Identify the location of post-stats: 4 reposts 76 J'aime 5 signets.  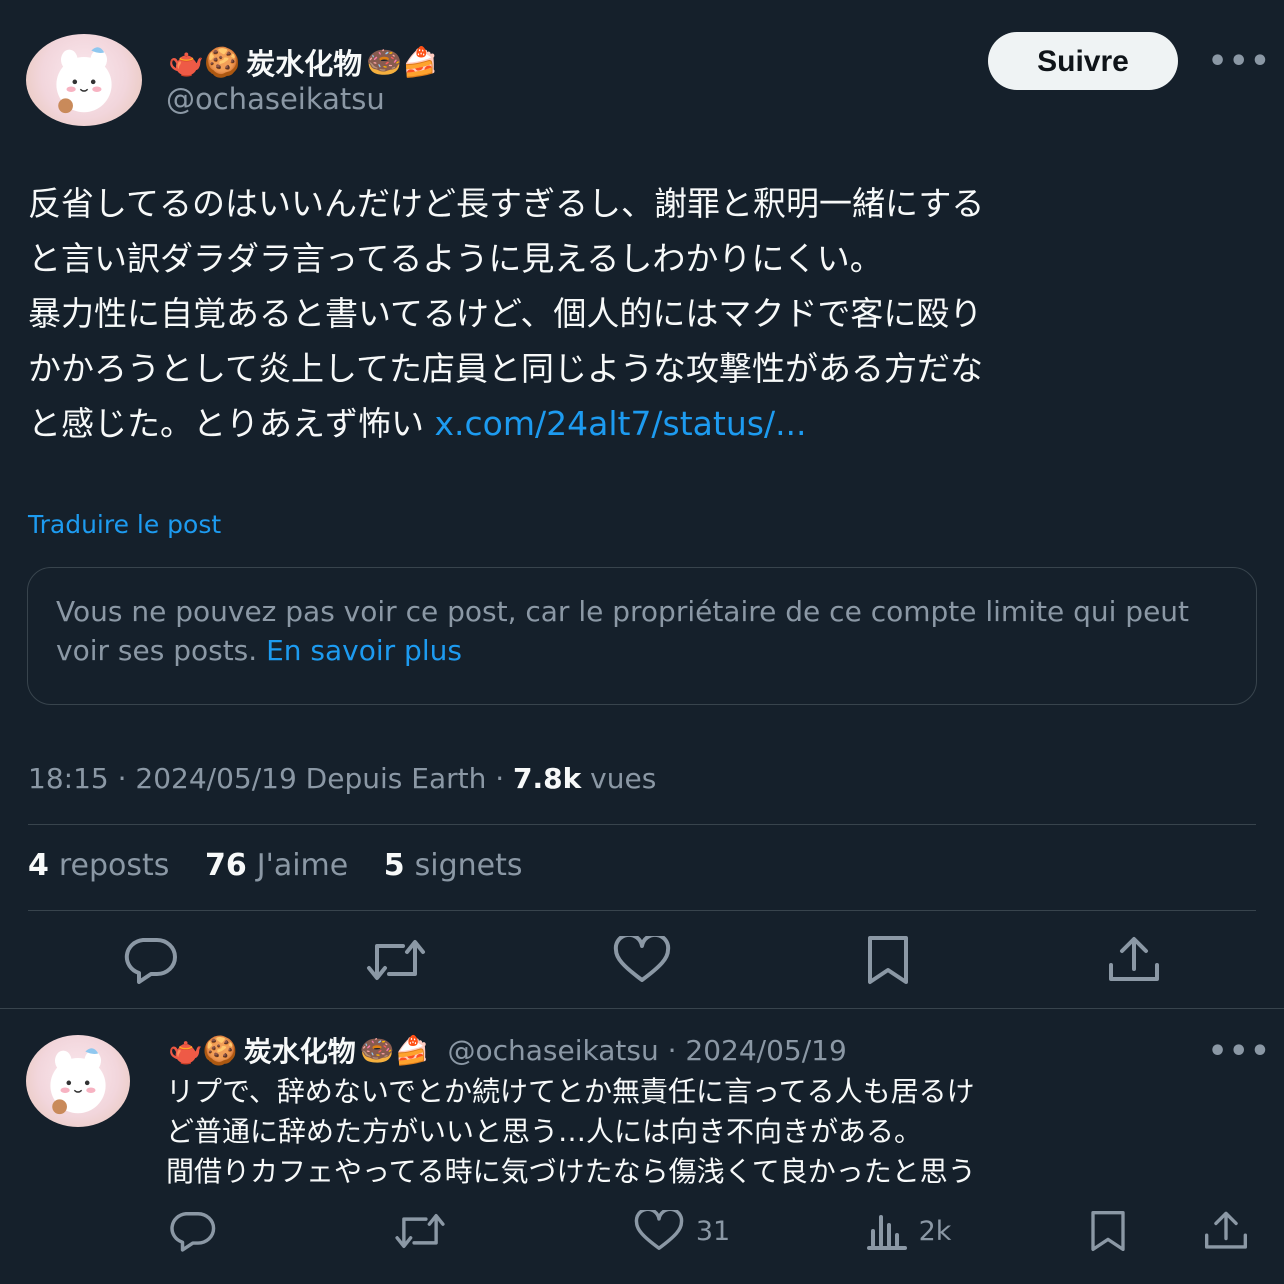
(288, 865).